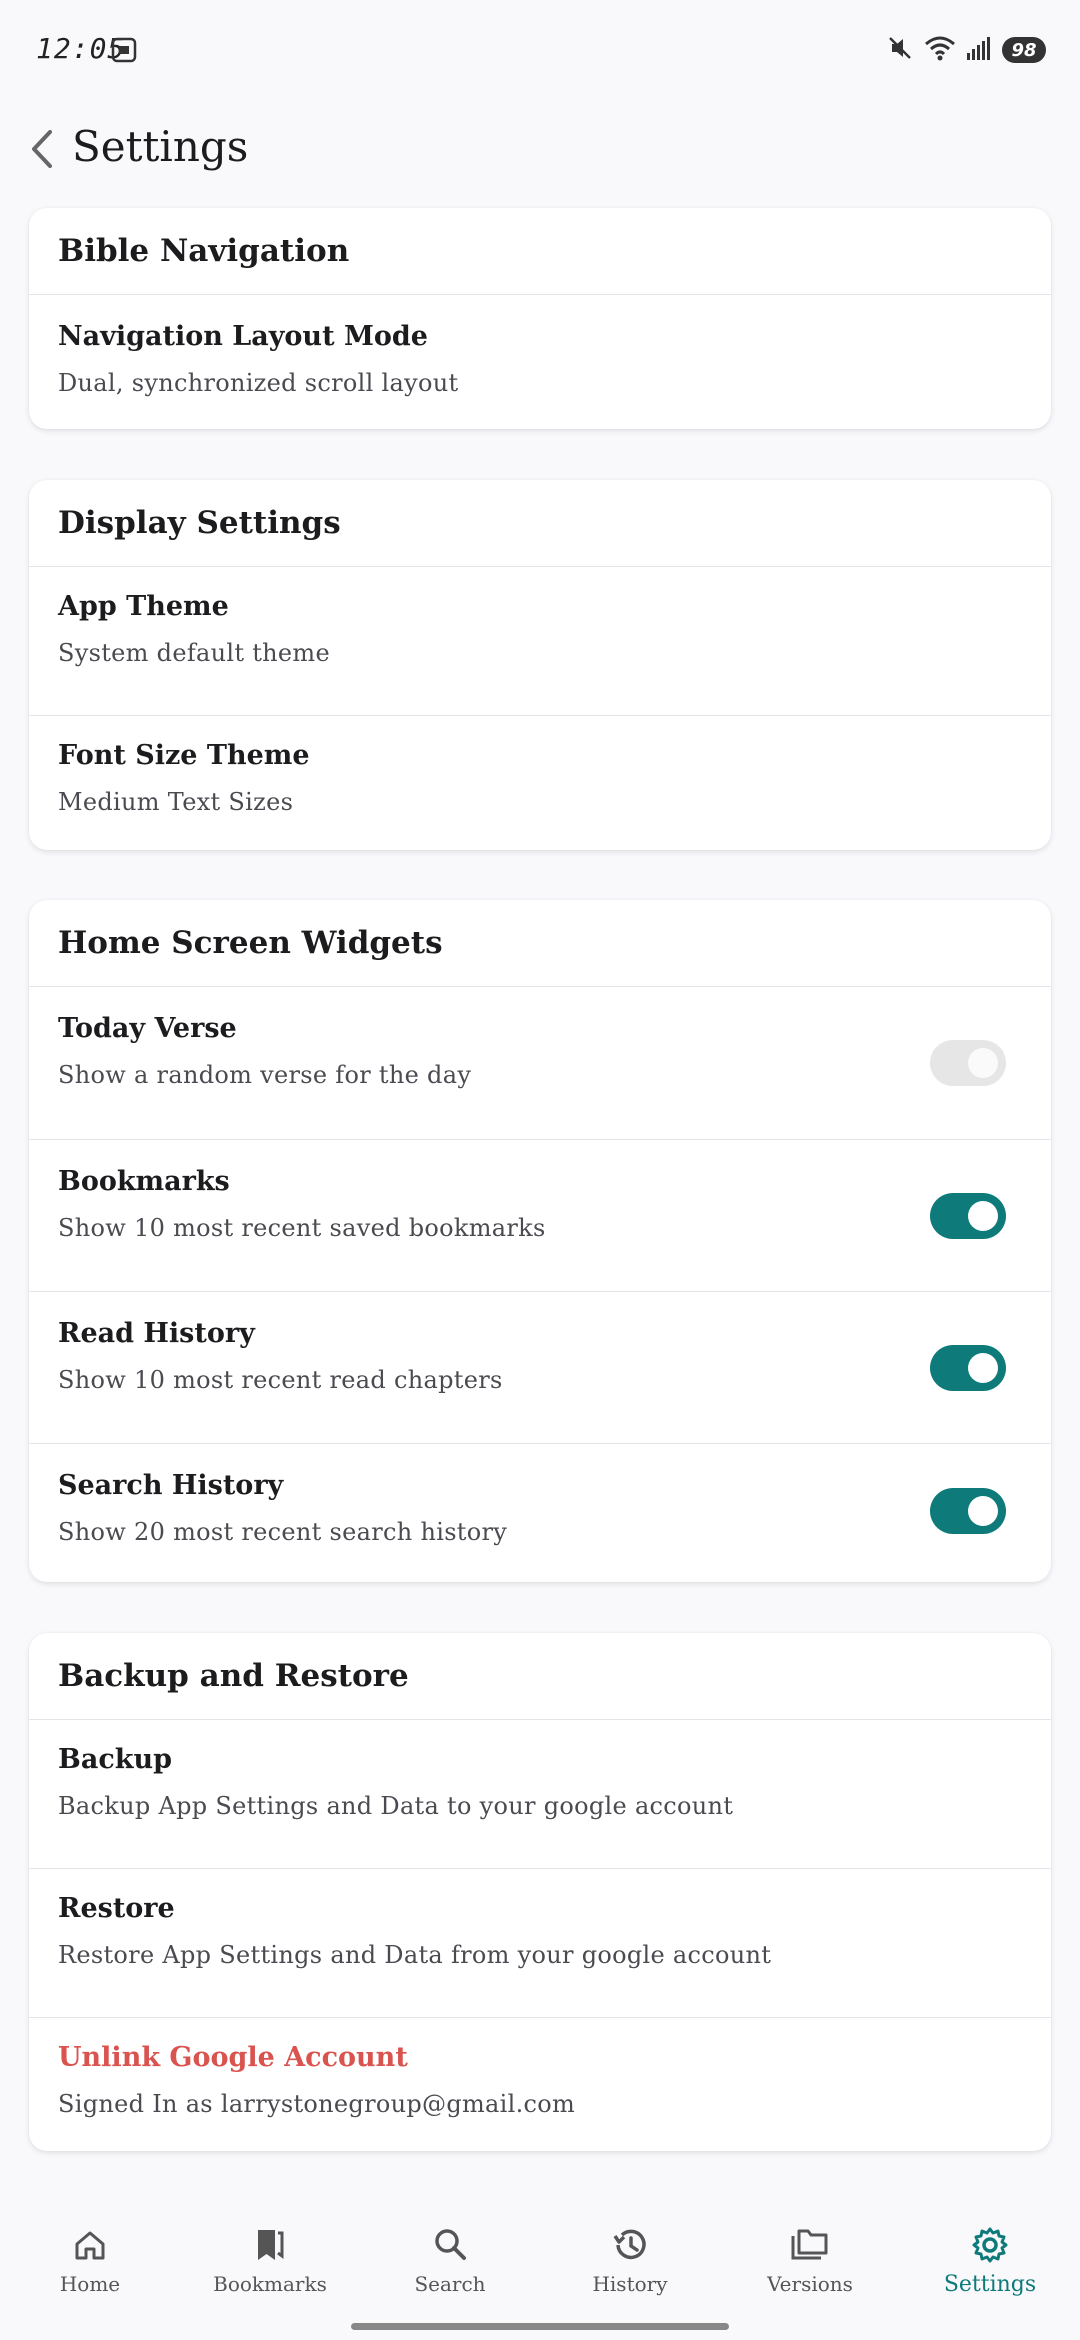 Image resolution: width=1080 pixels, height=2340 pixels. Describe the element at coordinates (540, 783) in the screenshot. I see `setting-font-size-theme: Font Size Theme Medium Text Sizes` at that location.